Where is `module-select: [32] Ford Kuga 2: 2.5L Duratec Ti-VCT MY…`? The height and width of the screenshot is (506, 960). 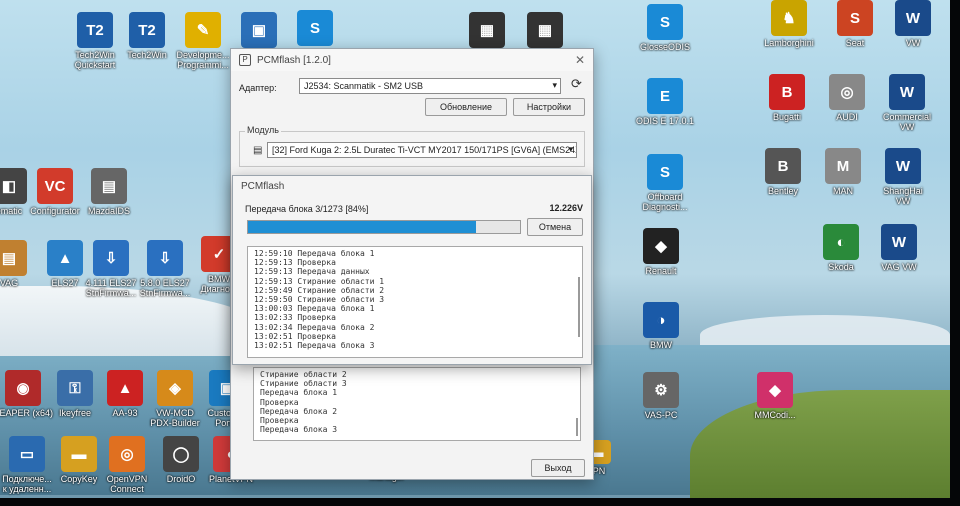 module-select: [32] Ford Kuga 2: 2.5L Duratec Ti-VCT MY… is located at coordinates (422, 150).